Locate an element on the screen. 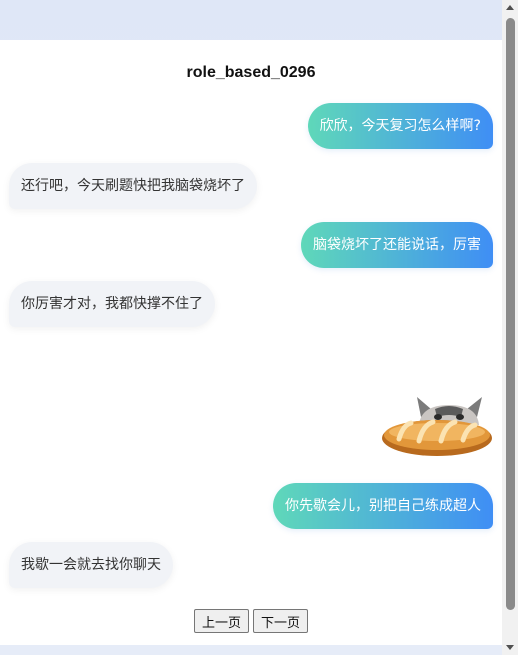  message-text: 你厉害才对，我都快撑不住了 is located at coordinates (112, 304).